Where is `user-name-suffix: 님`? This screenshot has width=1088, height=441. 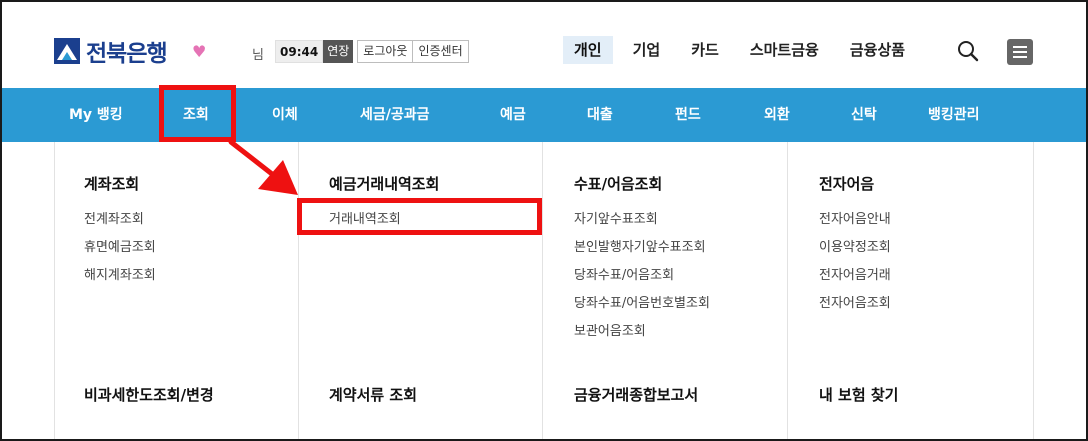
user-name-suffix: 님 is located at coordinates (258, 55).